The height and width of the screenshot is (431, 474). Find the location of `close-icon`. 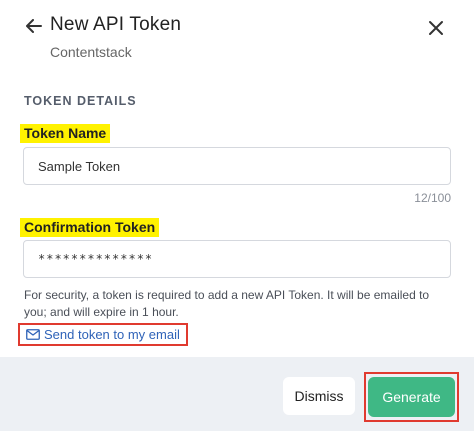

close-icon is located at coordinates (436, 28).